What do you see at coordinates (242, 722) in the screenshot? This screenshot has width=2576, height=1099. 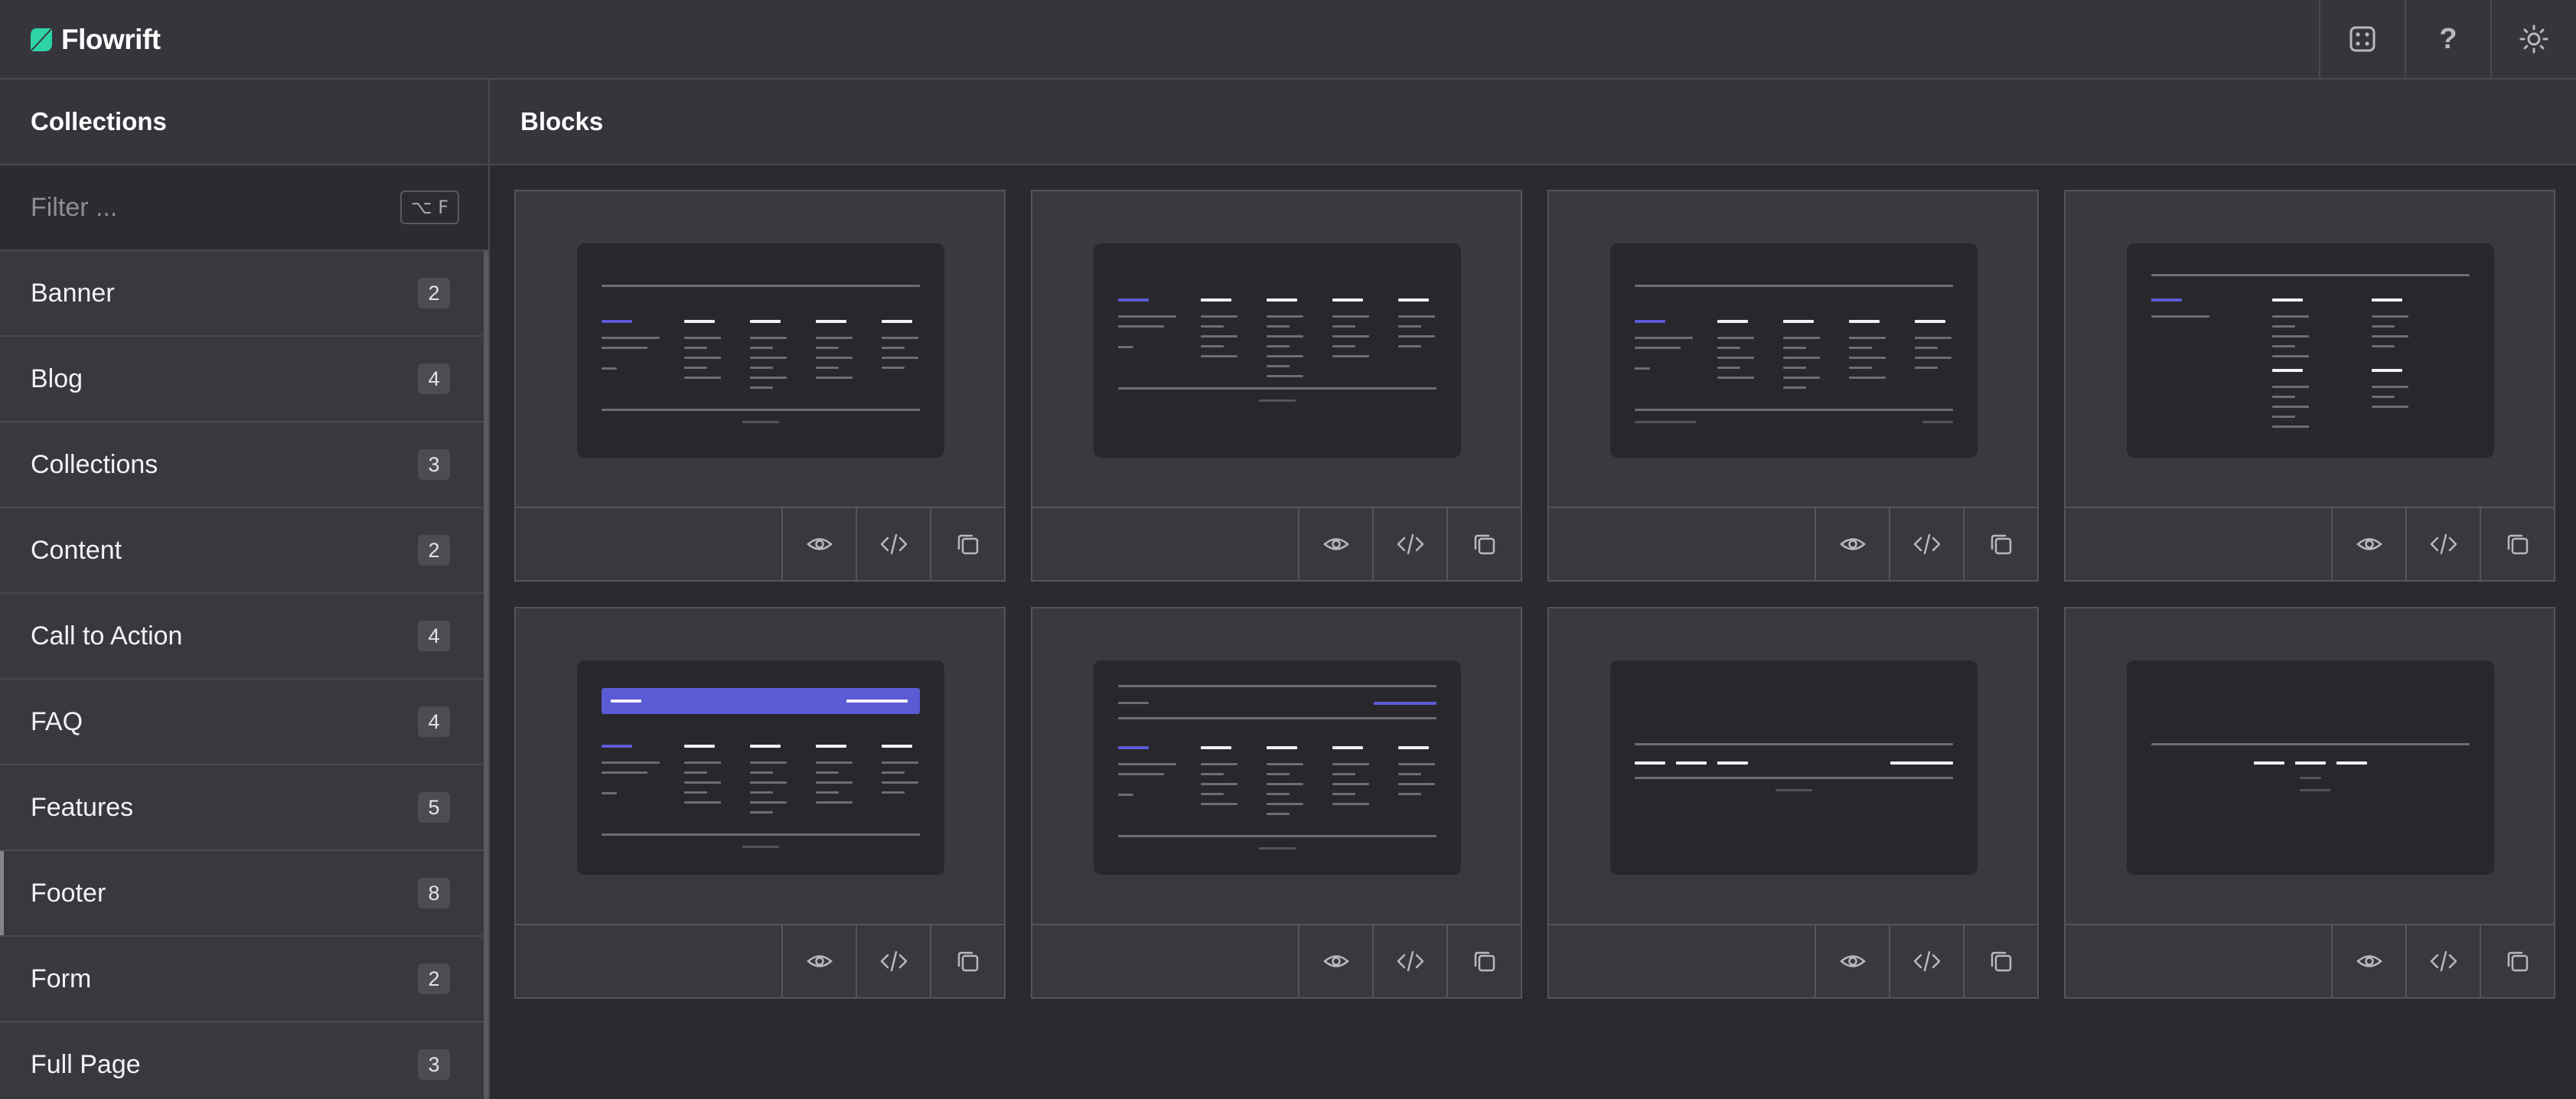 I see `sidebar-item-faq: FAQ 4` at bounding box center [242, 722].